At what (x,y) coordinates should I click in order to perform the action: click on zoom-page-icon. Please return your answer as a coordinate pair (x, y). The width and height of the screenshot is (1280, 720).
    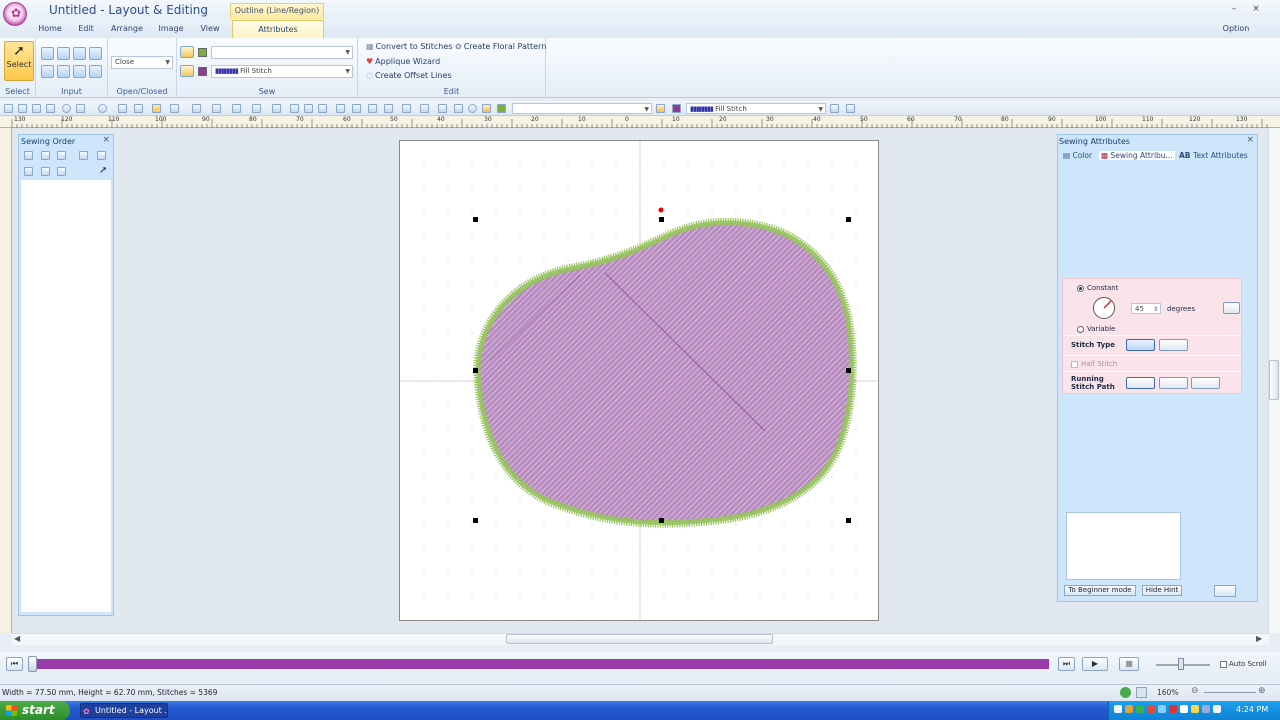
    Looking at the image, I should click on (1141, 692).